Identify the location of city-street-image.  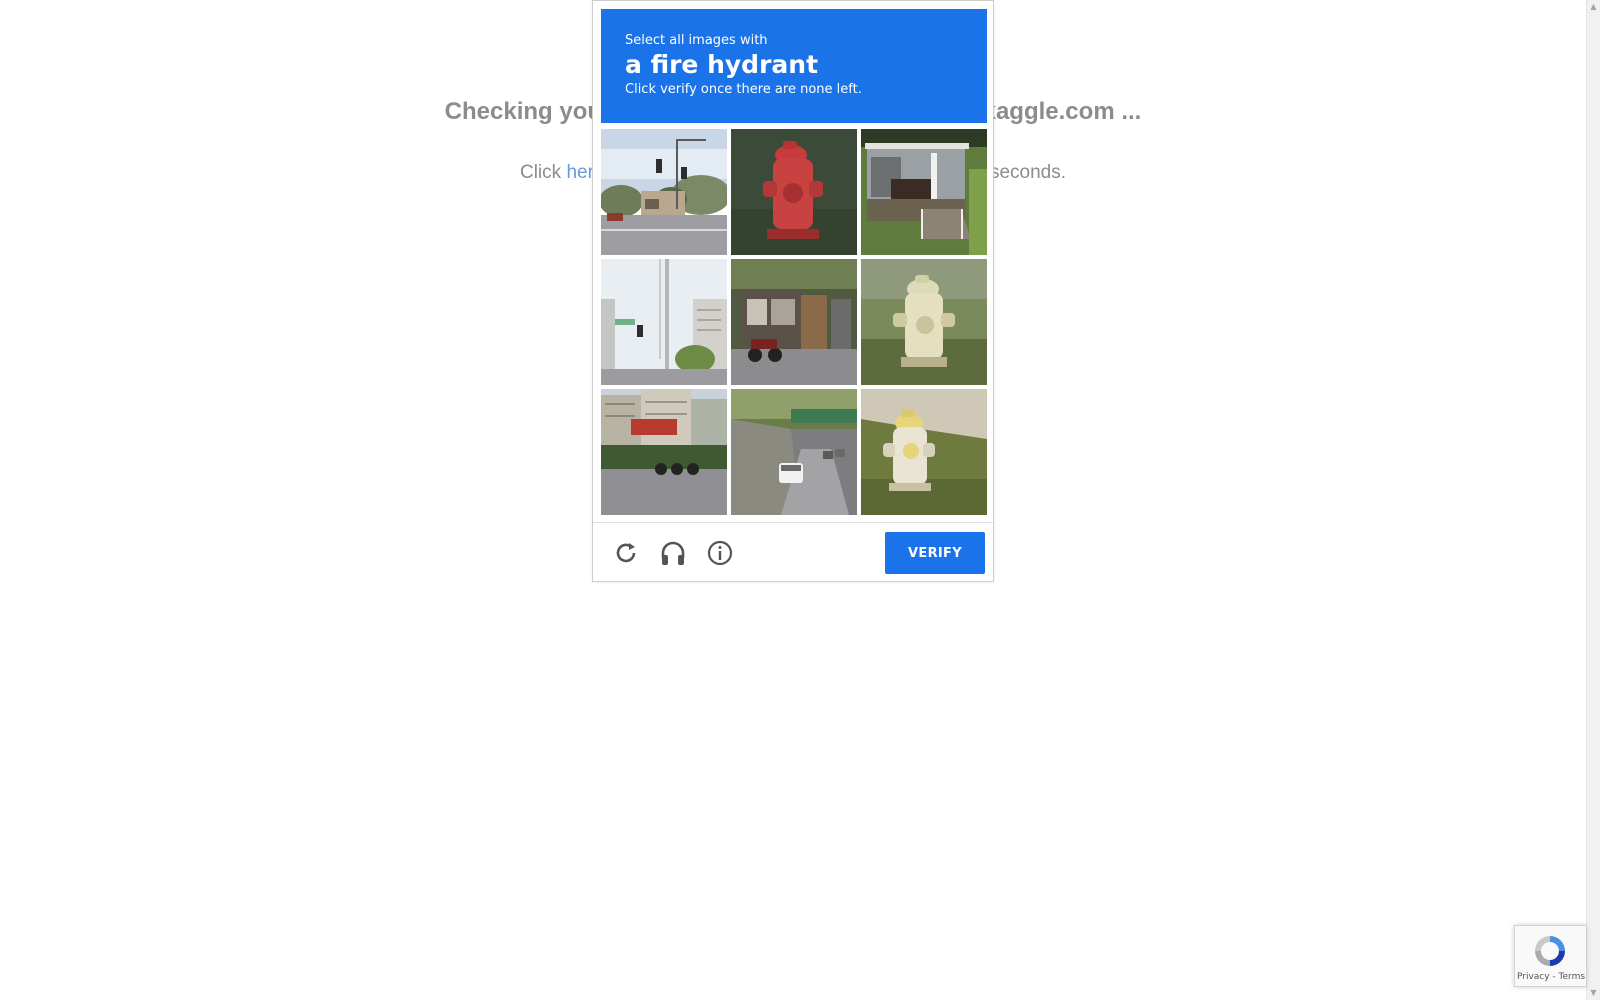
(664, 322).